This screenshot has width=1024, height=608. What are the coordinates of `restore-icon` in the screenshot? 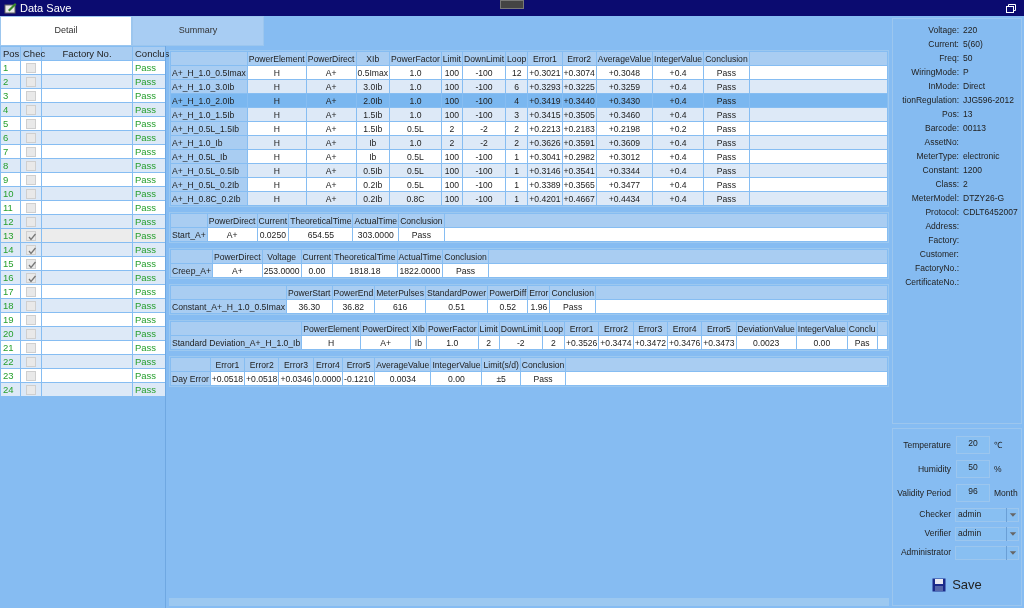 It's located at (1011, 8).